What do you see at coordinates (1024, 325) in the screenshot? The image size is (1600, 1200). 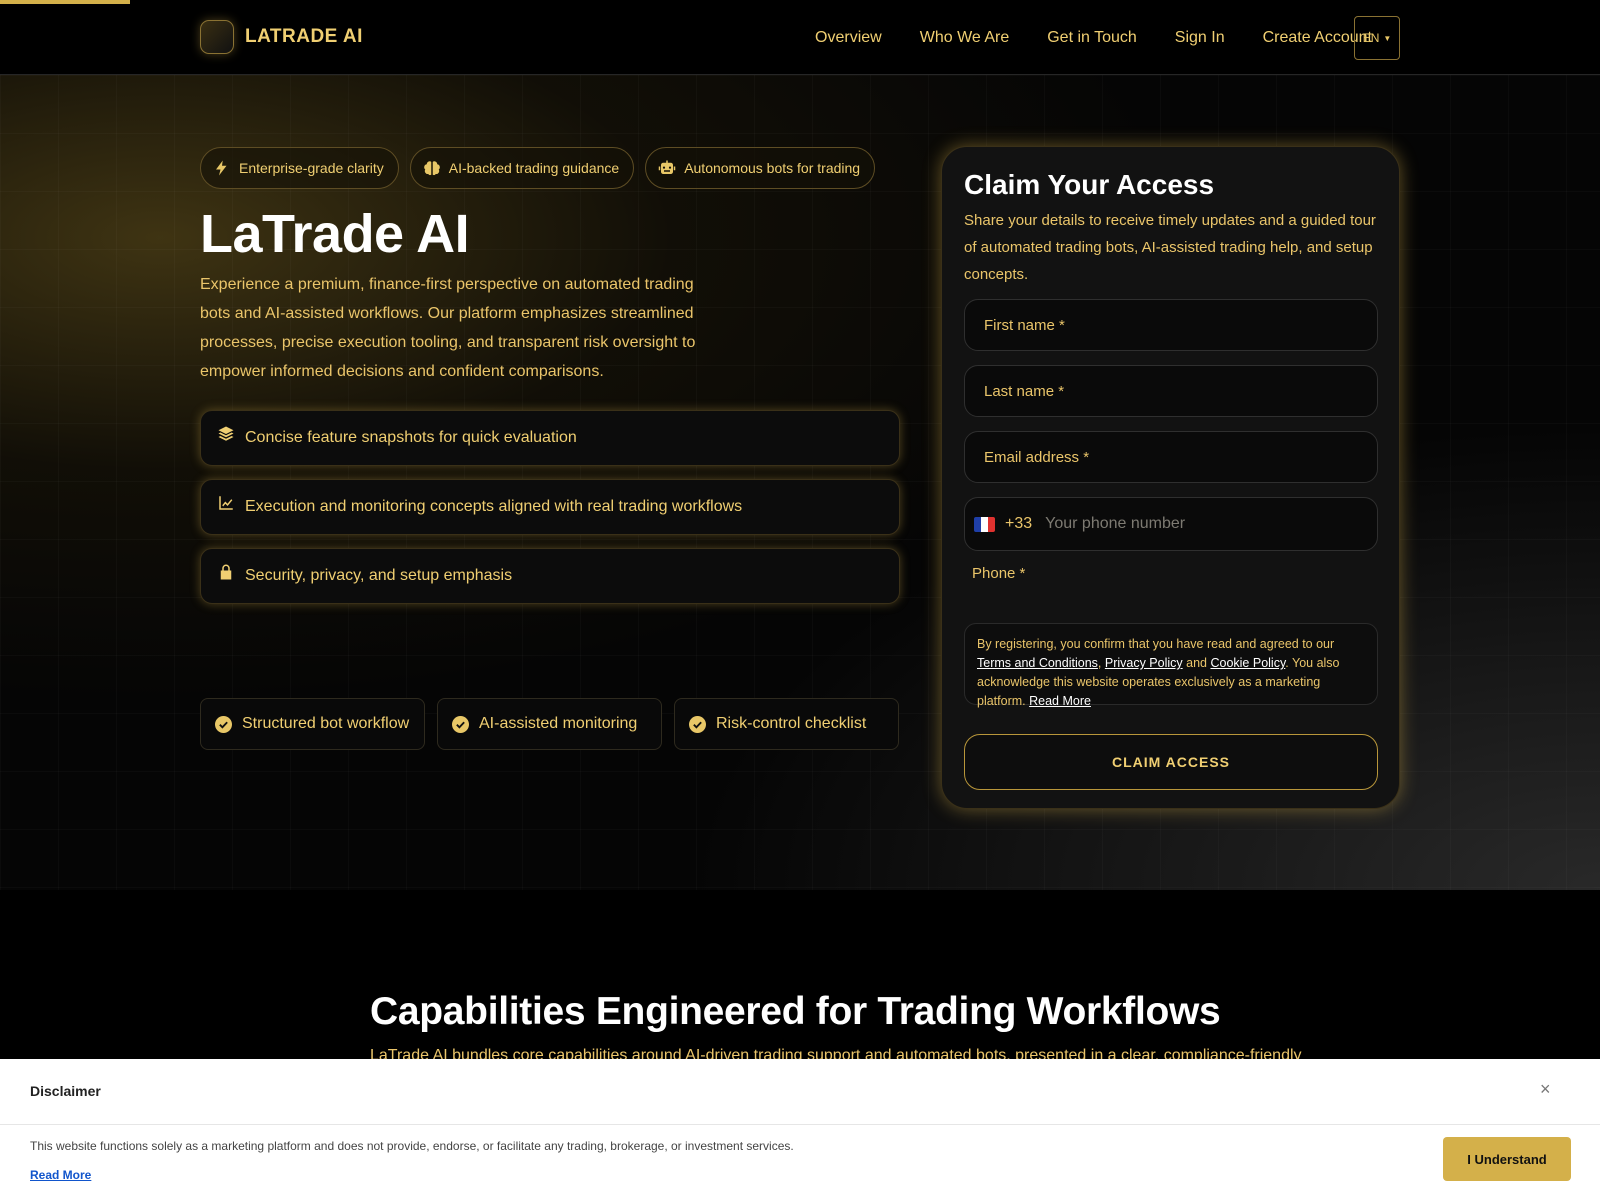 I see `first-name-placeholder: First name *` at bounding box center [1024, 325].